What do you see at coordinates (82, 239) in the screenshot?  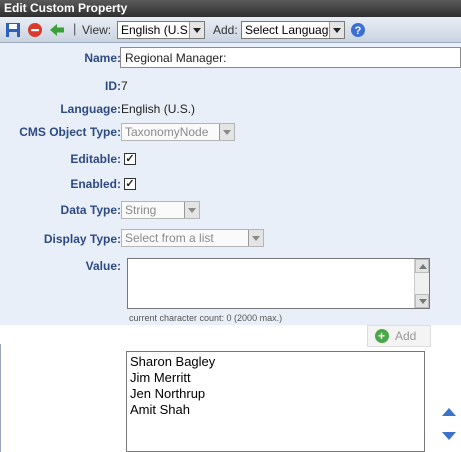 I see `display-type-label: Display Type:` at bounding box center [82, 239].